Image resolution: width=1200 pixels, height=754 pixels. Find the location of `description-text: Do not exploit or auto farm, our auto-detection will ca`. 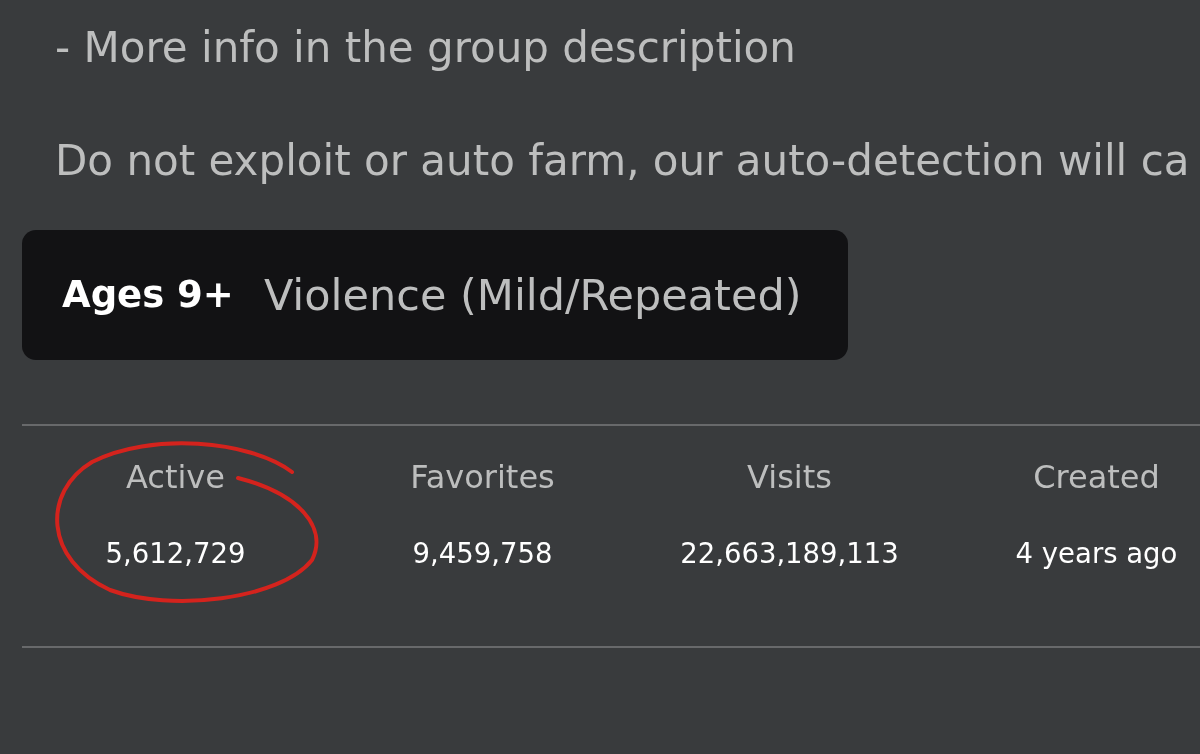

description-text: Do not exploit or auto farm, our auto-detection will ca is located at coordinates (622, 160).